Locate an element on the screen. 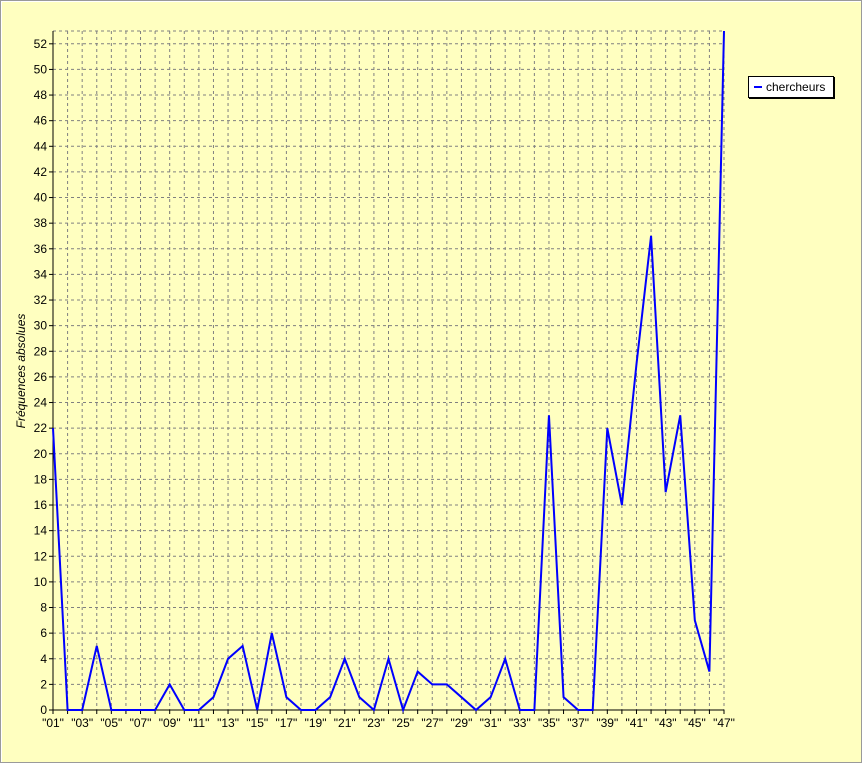 The width and height of the screenshot is (862, 763). y-tick-label: 34 is located at coordinates (41, 274).